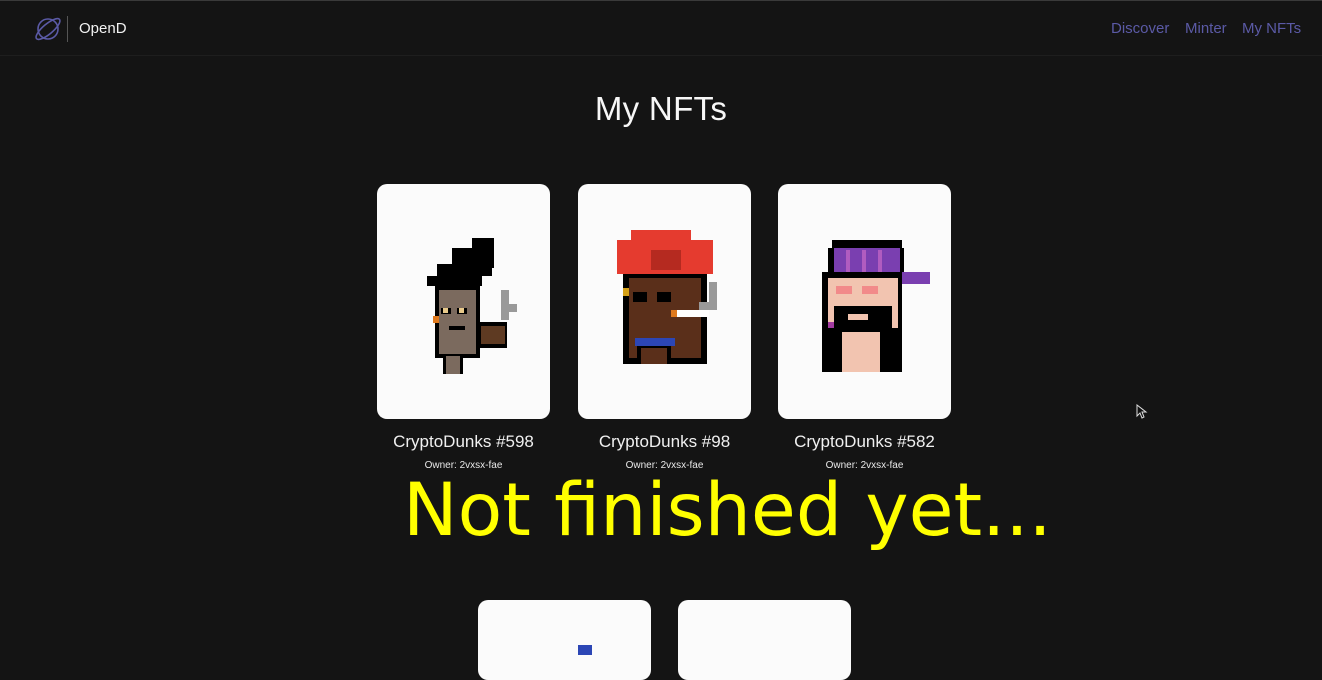 The width and height of the screenshot is (1322, 680). I want to click on nft-image-partial, so click(585, 650).